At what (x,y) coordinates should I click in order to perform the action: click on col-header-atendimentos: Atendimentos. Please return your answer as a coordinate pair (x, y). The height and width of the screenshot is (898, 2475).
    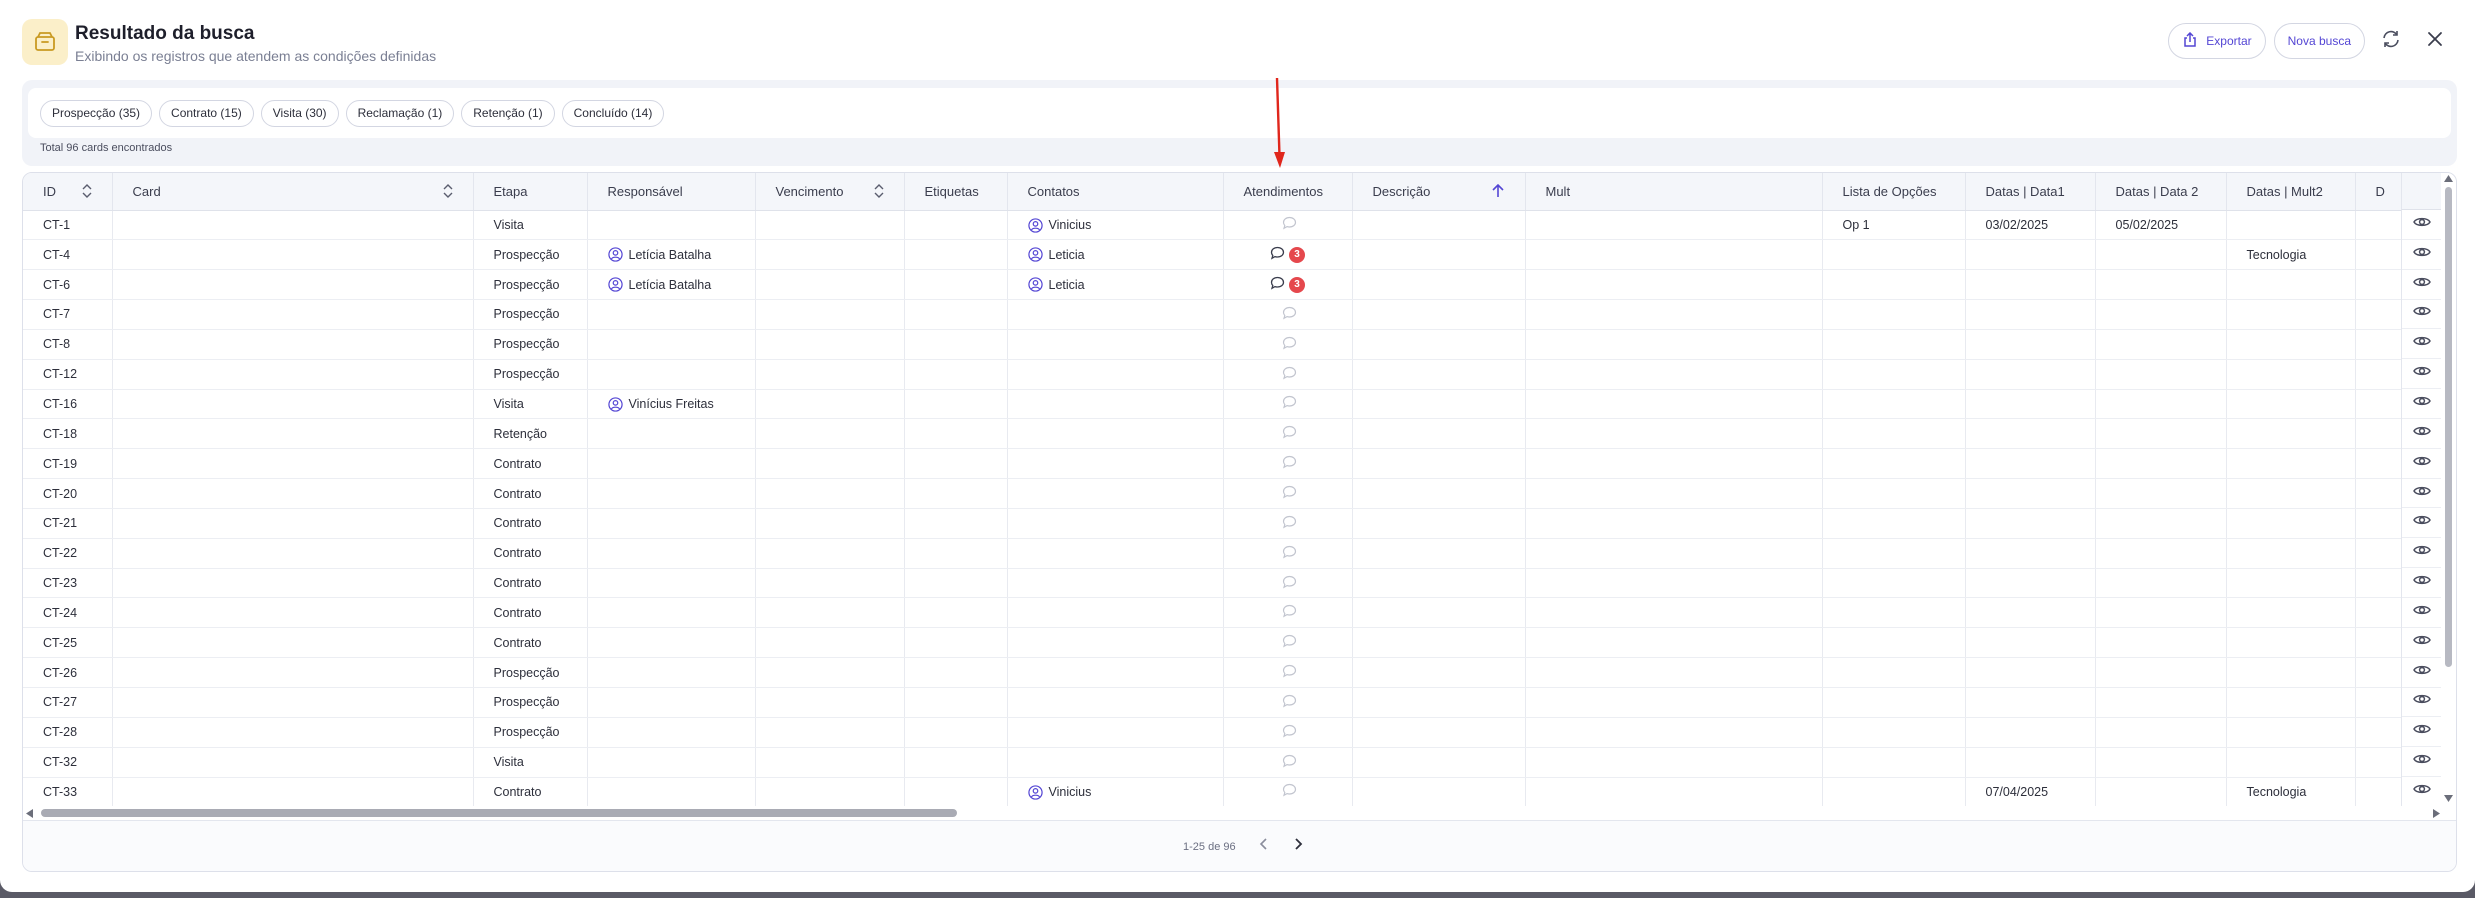
    Looking at the image, I should click on (1288, 192).